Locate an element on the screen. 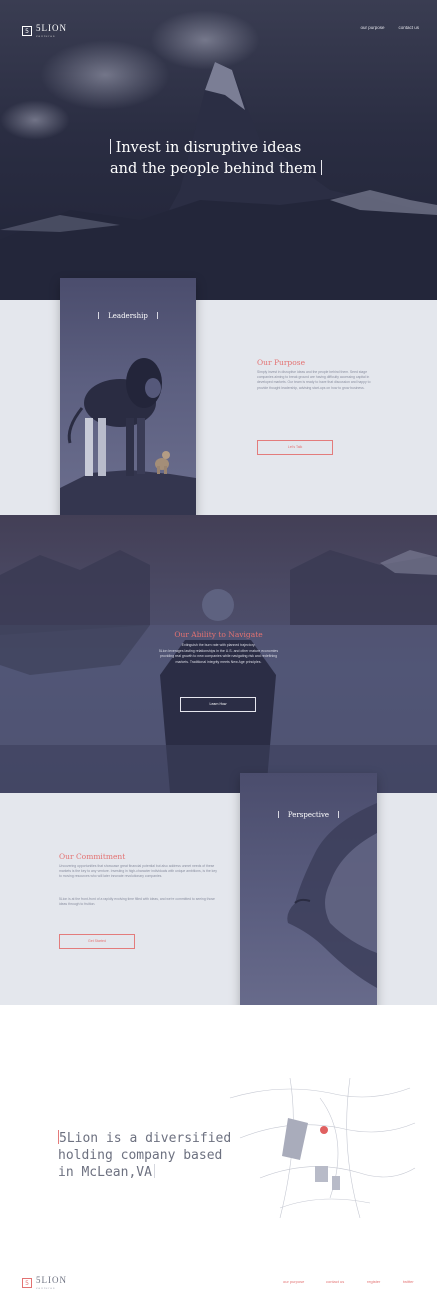 Image resolution: width=437 pixels, height=1305 pixels. brand-tagline: ventures is located at coordinates (46, 36).